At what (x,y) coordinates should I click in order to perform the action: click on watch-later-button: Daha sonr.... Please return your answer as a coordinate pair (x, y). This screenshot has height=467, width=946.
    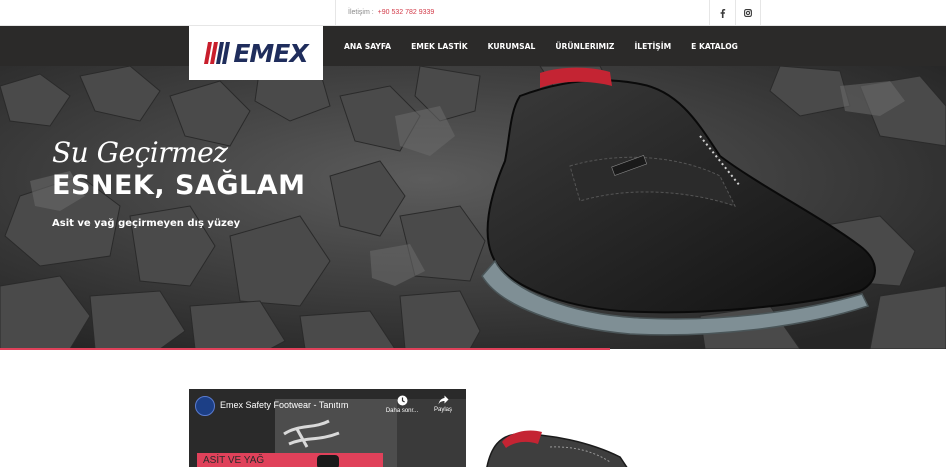
    Looking at the image, I should click on (402, 404).